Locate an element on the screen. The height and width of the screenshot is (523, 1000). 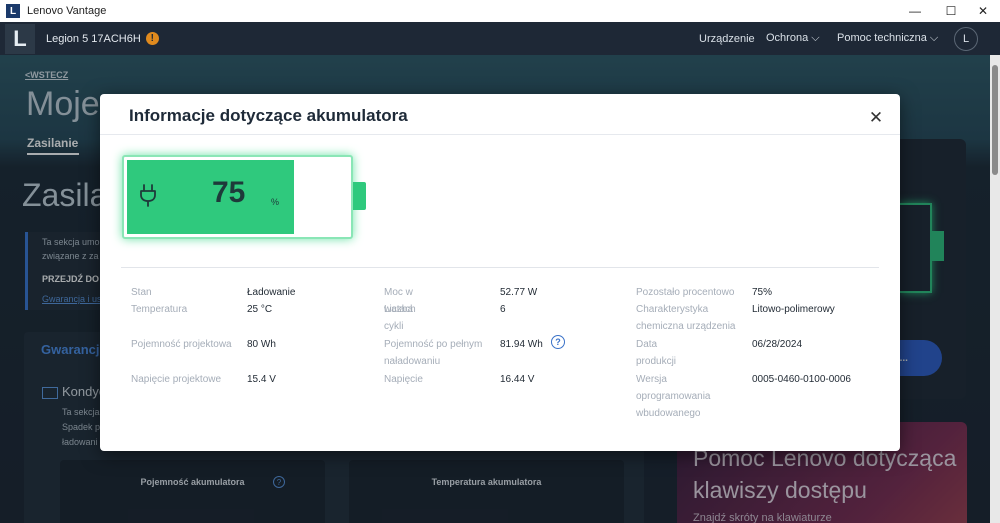
detail-label: Stan is located at coordinates (141, 292).